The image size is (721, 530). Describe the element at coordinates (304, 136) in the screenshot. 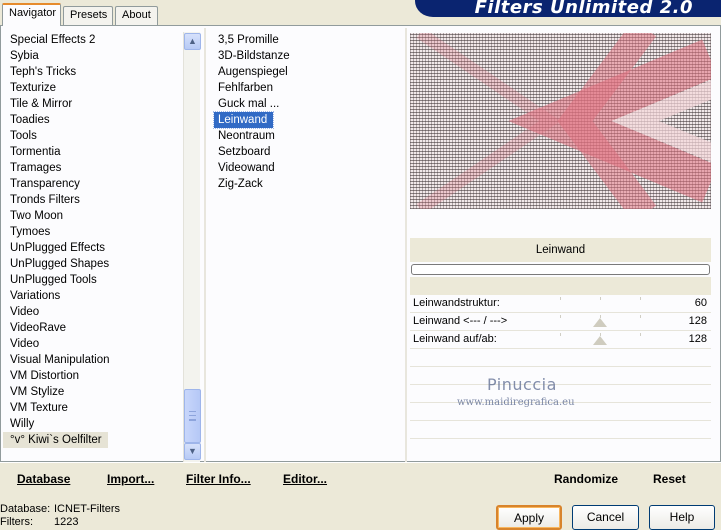

I see `filter-item-row: Neontraum` at that location.